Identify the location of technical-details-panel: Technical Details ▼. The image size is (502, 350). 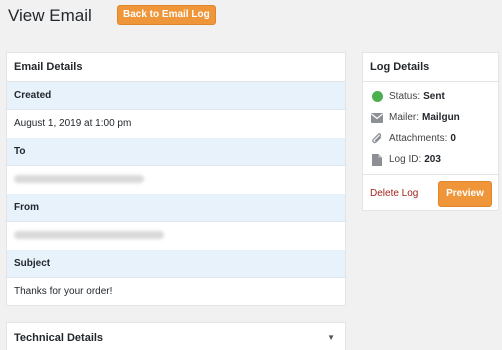
(176, 336).